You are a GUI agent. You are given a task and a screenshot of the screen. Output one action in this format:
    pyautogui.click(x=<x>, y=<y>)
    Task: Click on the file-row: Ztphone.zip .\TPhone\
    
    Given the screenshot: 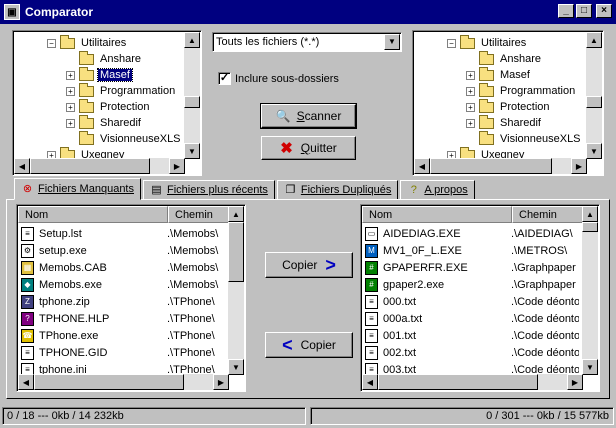 What is the action you would take?
    pyautogui.click(x=124, y=301)
    